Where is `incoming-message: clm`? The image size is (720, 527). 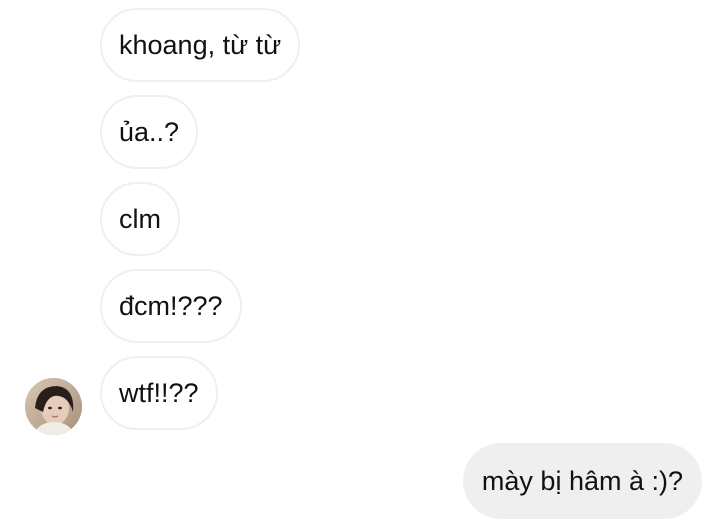
incoming-message: clm is located at coordinates (140, 219).